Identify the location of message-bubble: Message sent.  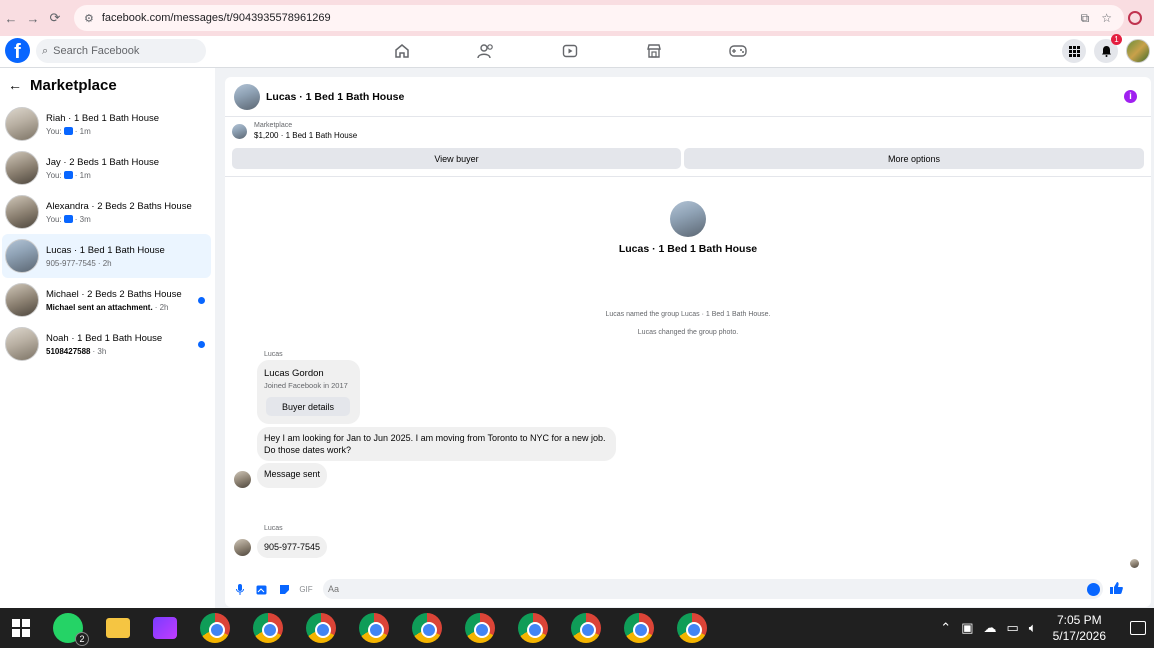
(292, 475).